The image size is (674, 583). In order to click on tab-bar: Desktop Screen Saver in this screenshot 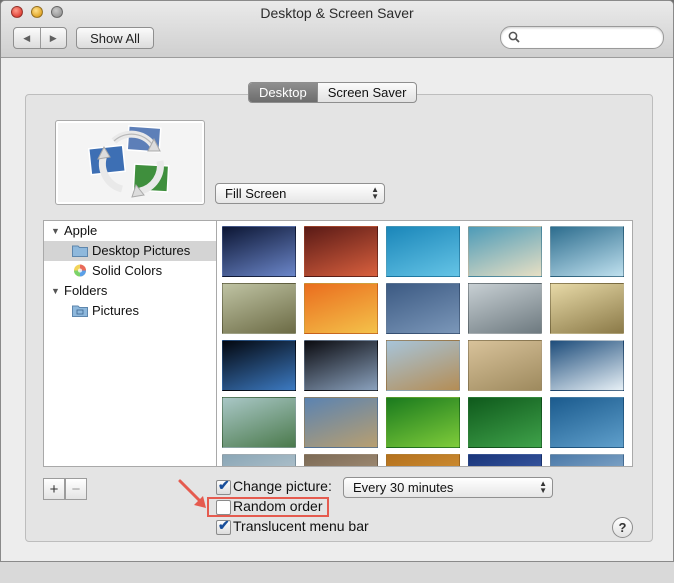, I will do `click(333, 92)`.